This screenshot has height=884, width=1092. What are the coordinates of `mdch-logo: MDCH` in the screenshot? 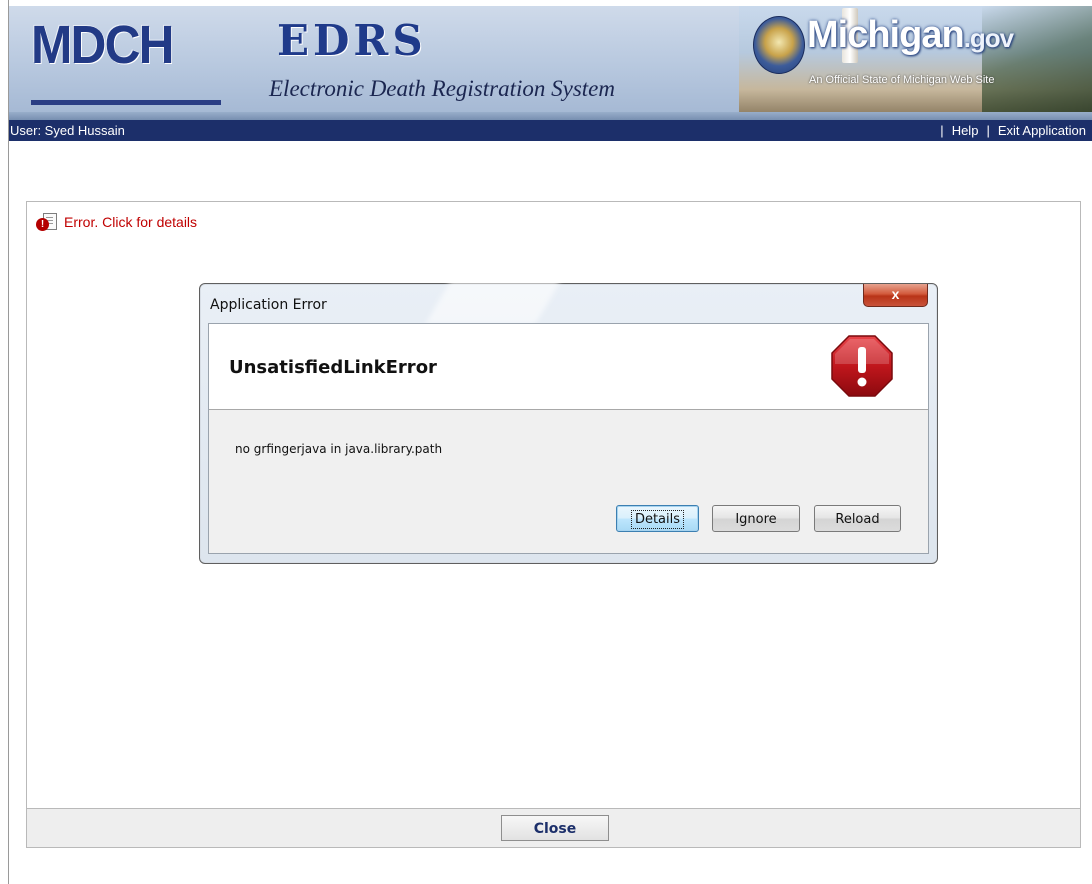 It's located at (103, 45).